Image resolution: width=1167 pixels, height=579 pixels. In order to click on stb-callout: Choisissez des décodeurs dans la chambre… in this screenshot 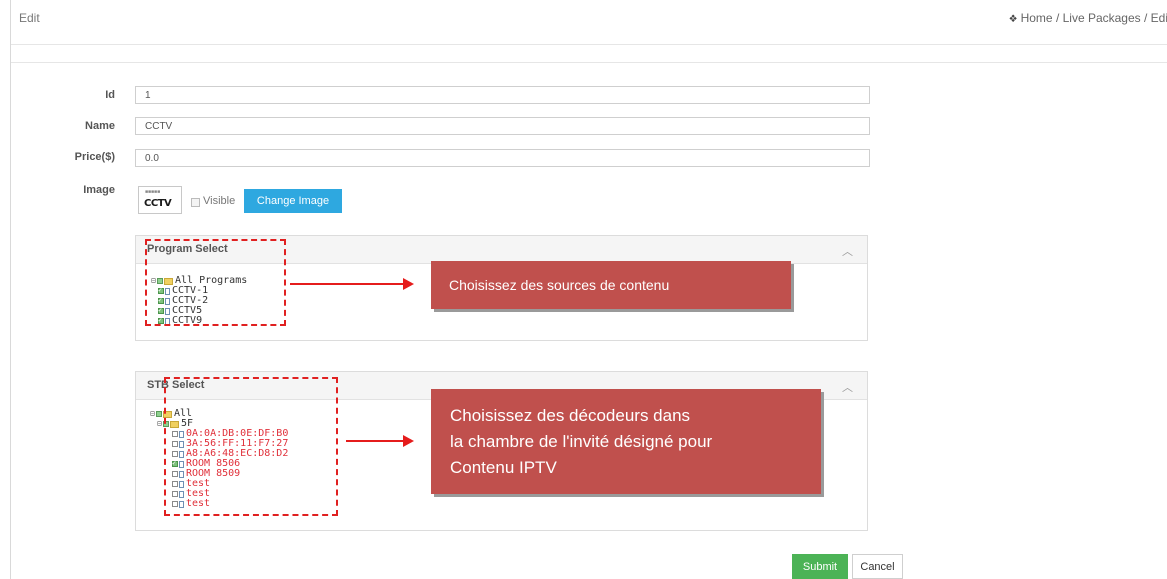, I will do `click(626, 441)`.